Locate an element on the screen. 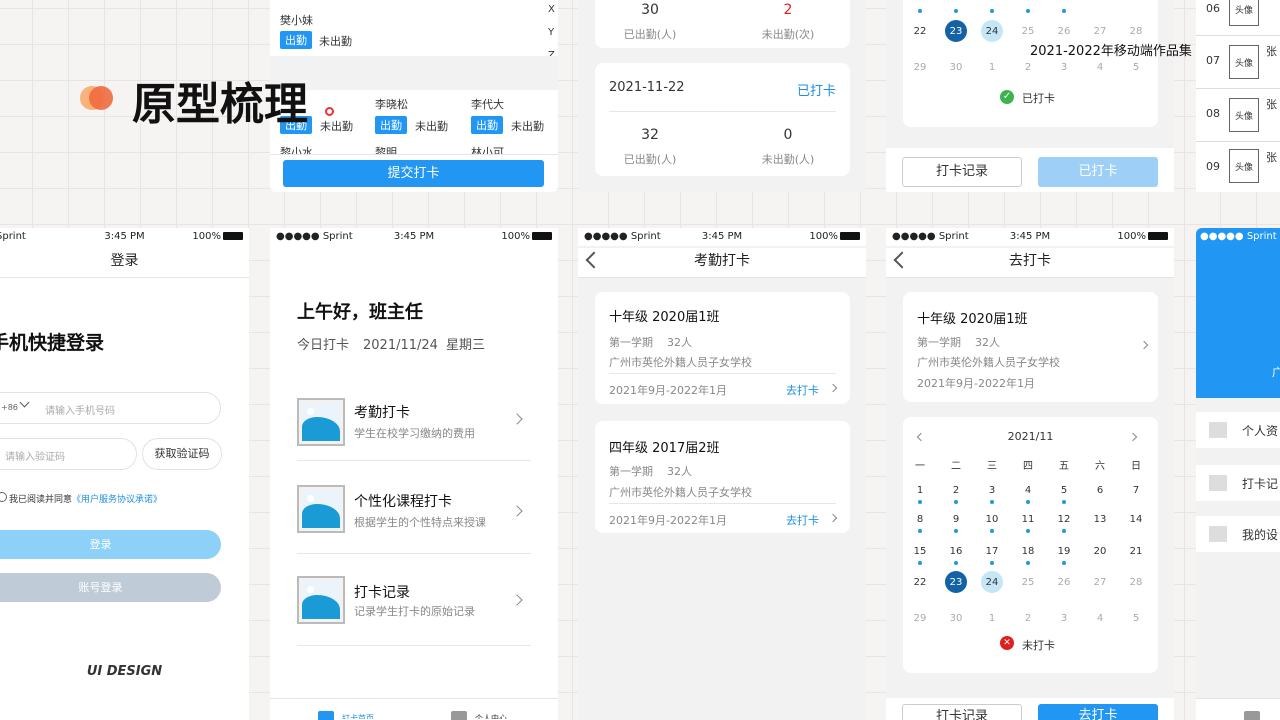 The height and width of the screenshot is (720, 1280). tab-profile-label: 个人中心 is located at coordinates (491, 716).